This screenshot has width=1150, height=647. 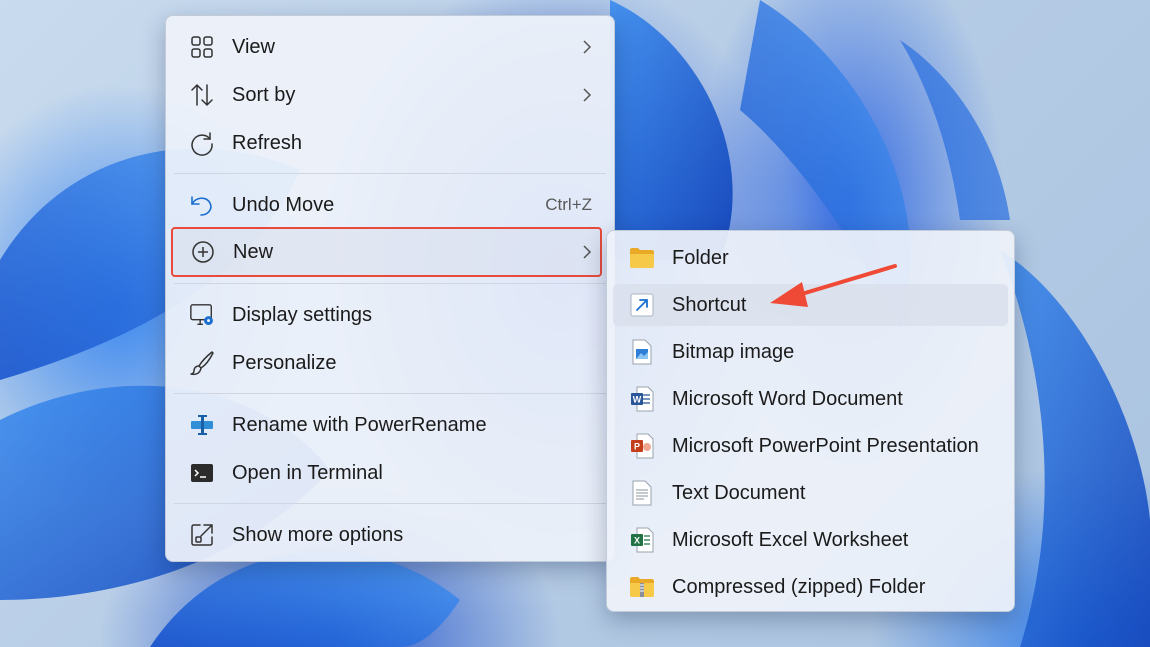 I want to click on annotation-arrow, so click(x=833, y=285).